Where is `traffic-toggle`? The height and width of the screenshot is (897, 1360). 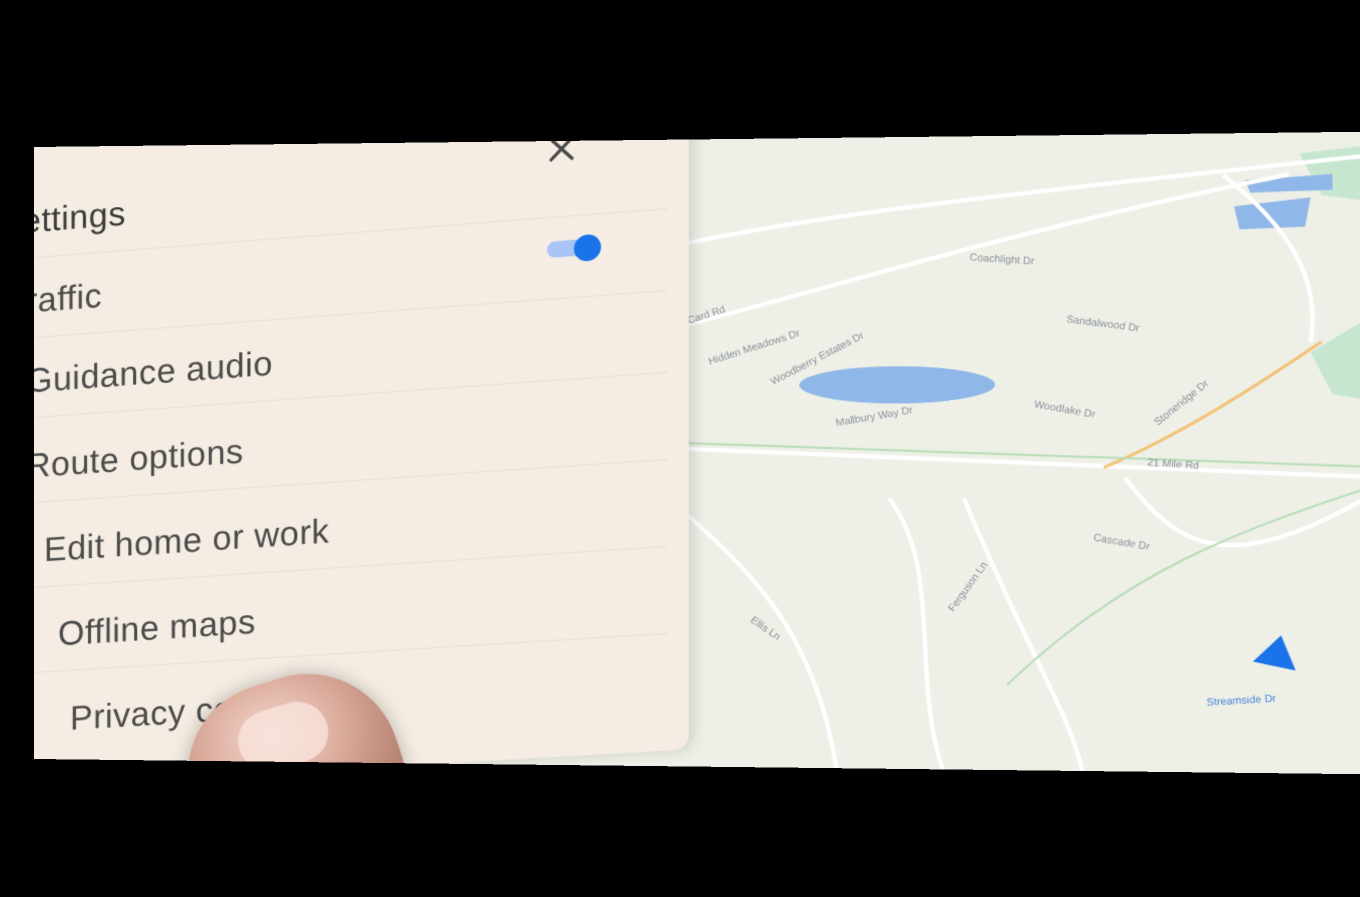
traffic-toggle is located at coordinates (575, 248).